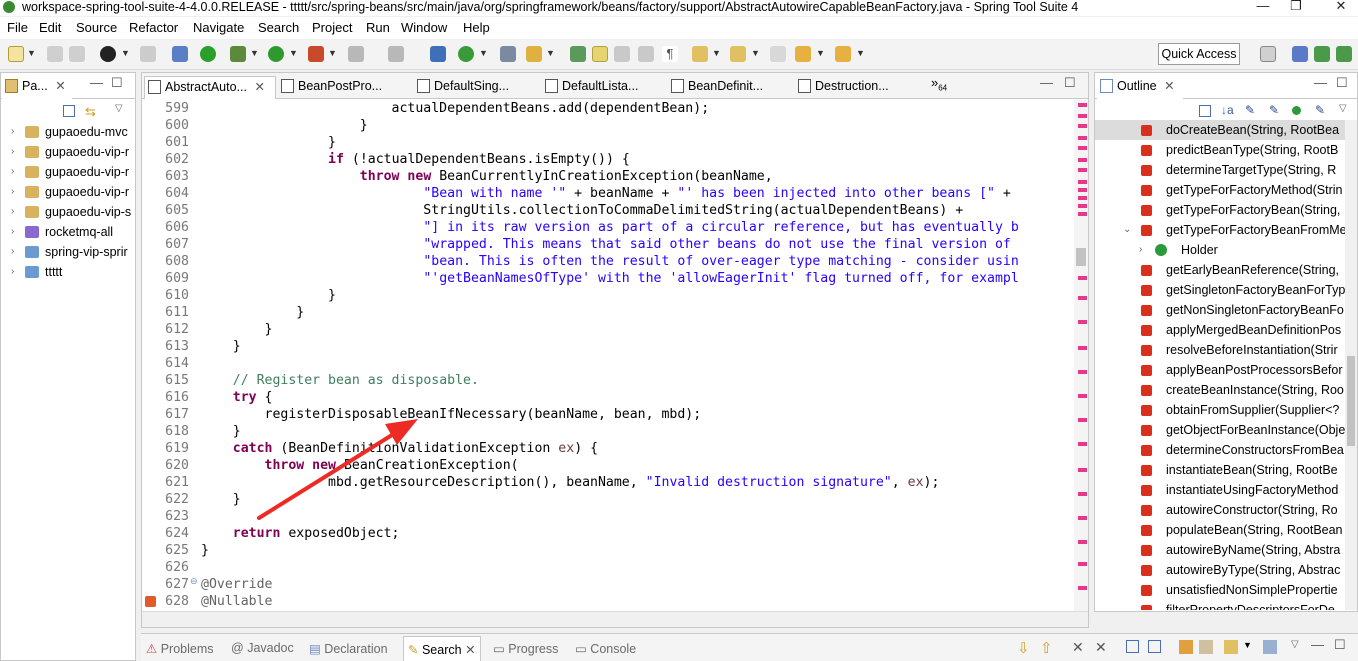  What do you see at coordinates (1081, 257) in the screenshot?
I see `scroll-thumb` at bounding box center [1081, 257].